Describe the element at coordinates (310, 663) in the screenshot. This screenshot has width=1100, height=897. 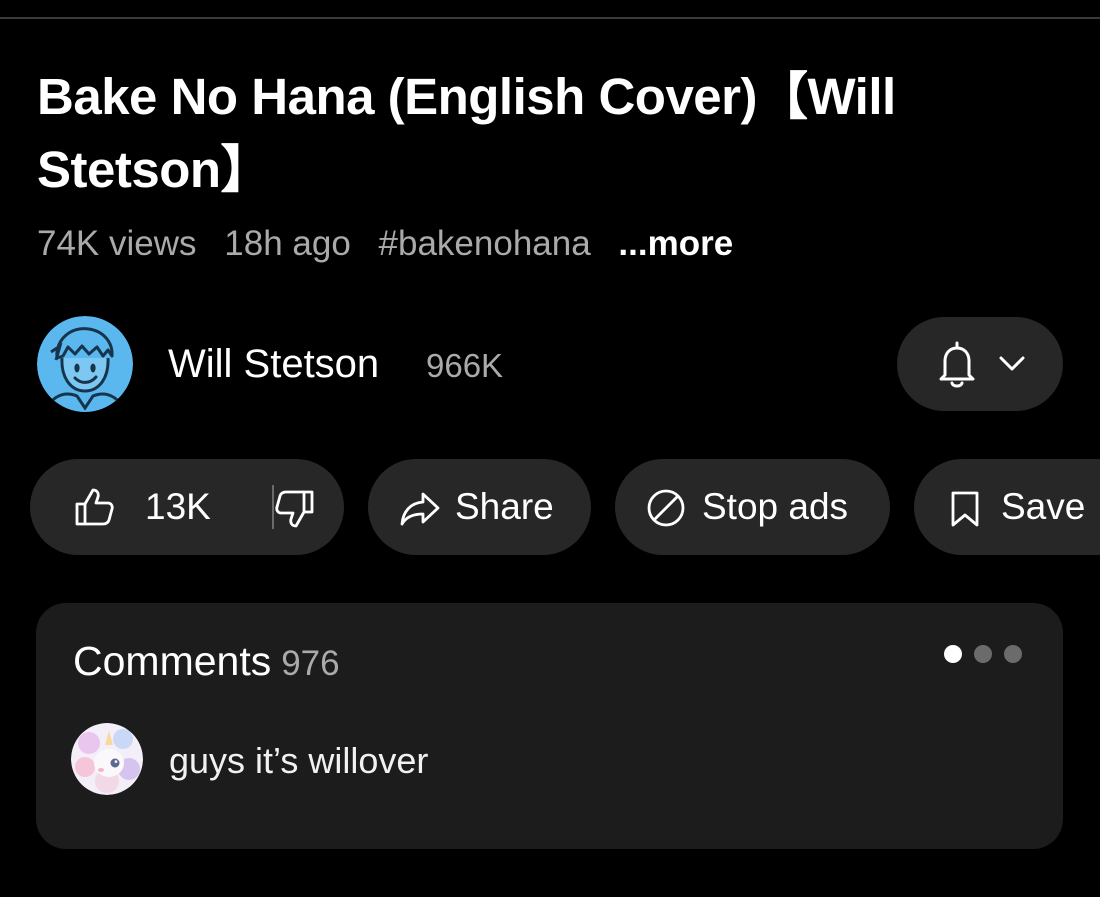
I see `comments-count: 976` at that location.